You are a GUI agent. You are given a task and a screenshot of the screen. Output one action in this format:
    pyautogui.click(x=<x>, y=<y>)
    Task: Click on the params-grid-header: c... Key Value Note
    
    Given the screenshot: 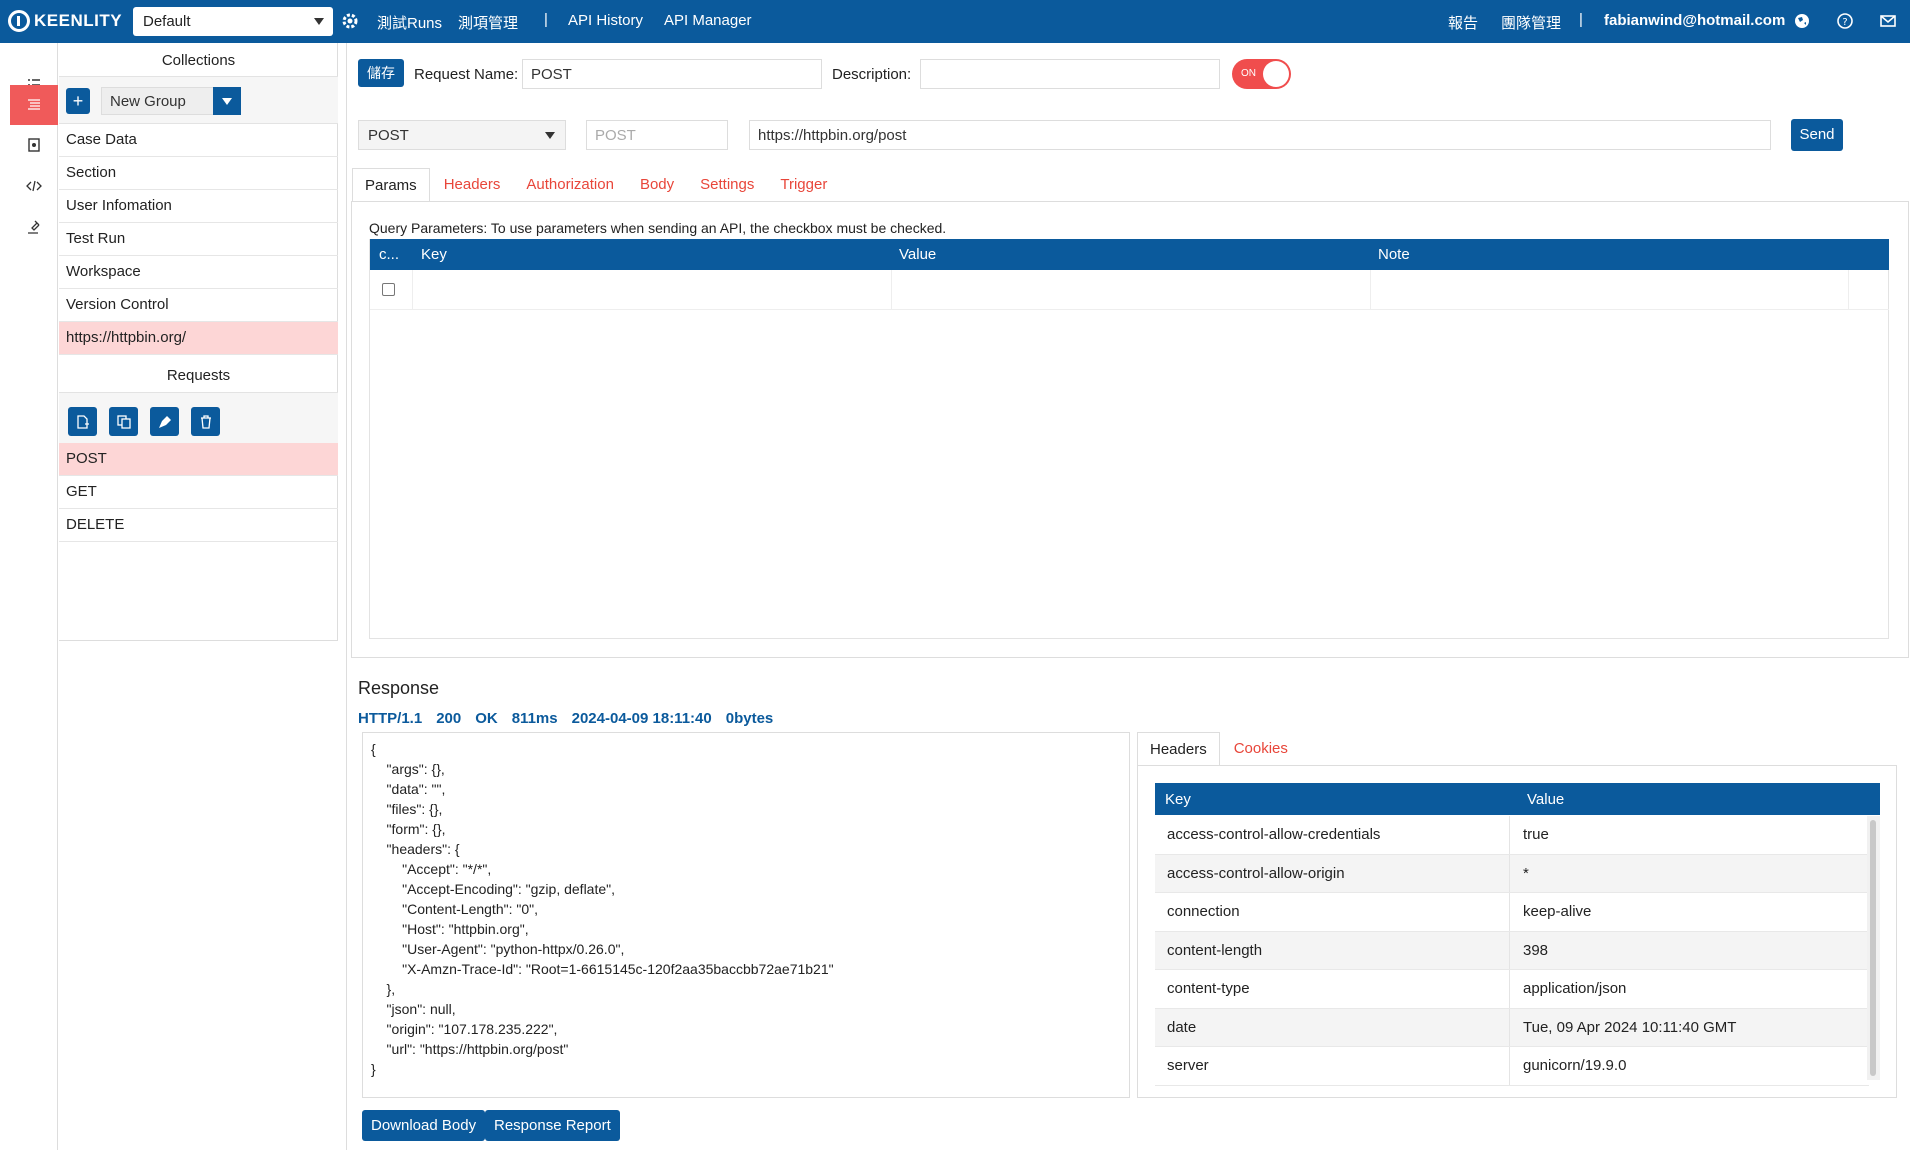 What is the action you would take?
    pyautogui.click(x=1129, y=254)
    